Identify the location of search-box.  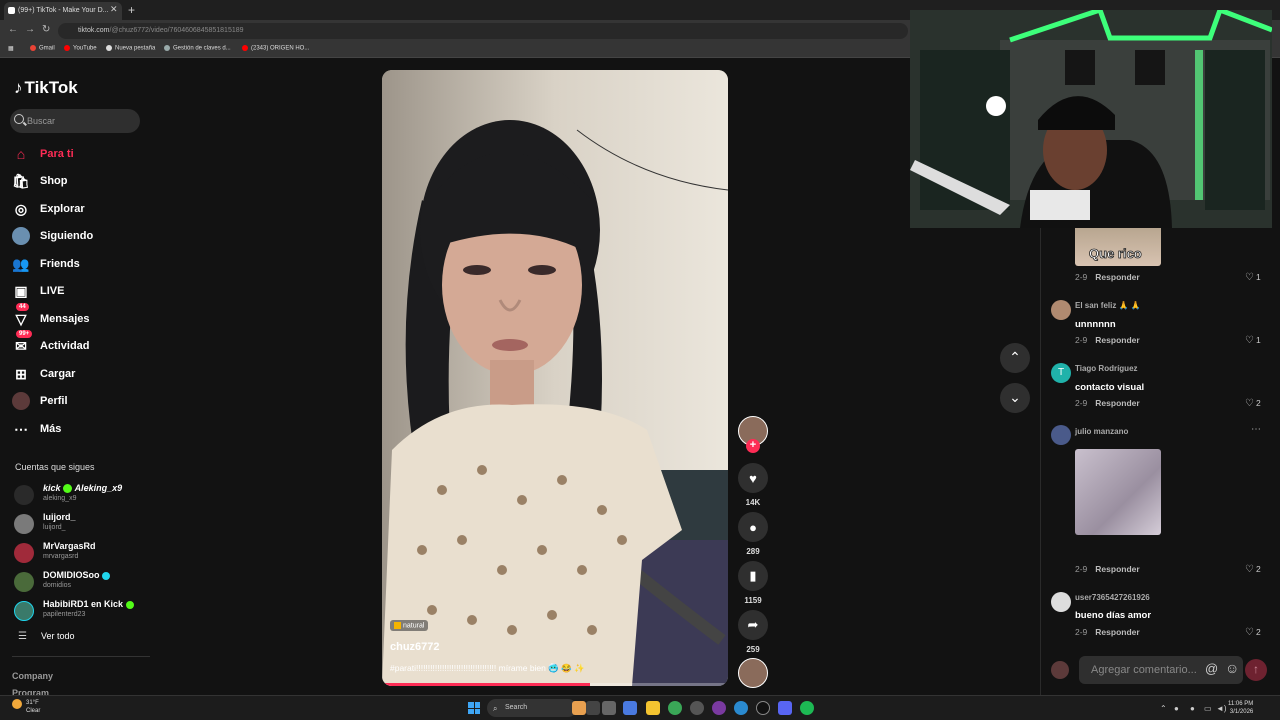
(75, 121).